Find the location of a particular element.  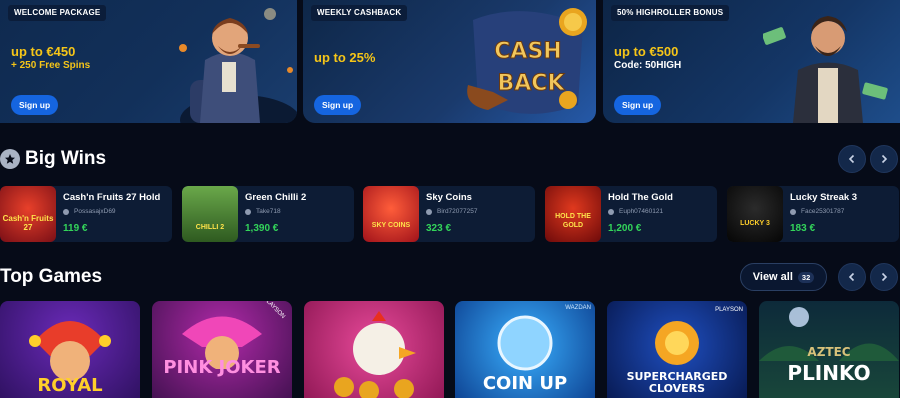

promo-tag: WELCOME PACKAGE is located at coordinates (57, 13).